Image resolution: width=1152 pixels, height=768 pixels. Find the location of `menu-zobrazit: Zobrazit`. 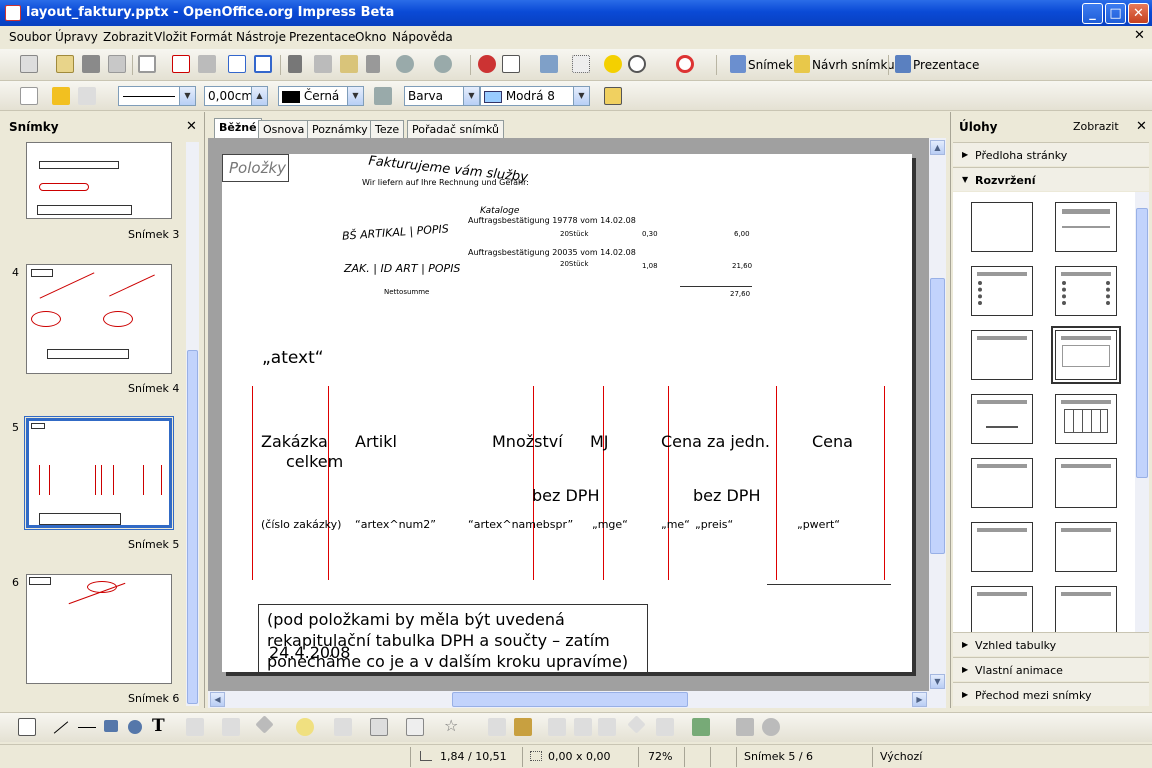

menu-zobrazit: Zobrazit is located at coordinates (128, 37).